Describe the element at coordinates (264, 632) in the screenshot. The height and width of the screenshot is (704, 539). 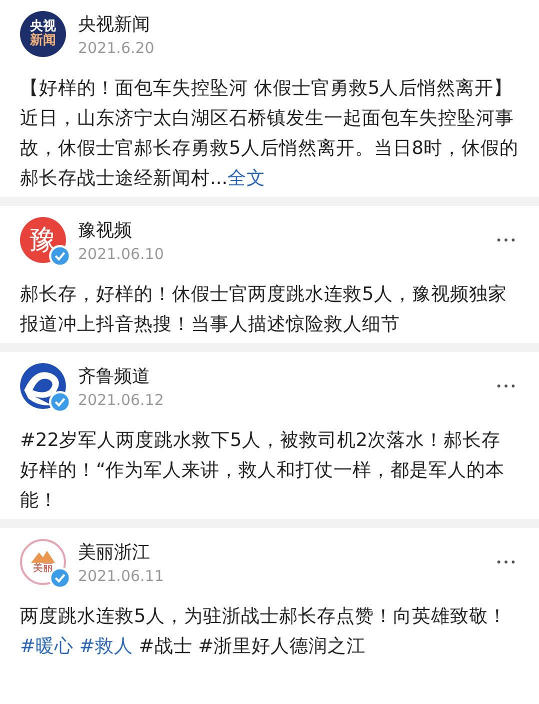
I see `post-text: 两度跳水连救5人，为驻浙战士郝长存点赞！向英雄致敬！ #暖心 #救人 #战士 #浙里好人德润之江` at that location.